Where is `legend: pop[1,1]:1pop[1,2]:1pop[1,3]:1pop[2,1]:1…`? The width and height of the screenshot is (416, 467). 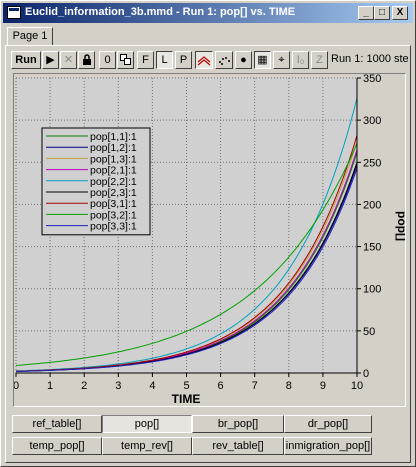
legend: pop[1,1]:1pop[1,2]:1pop[1,3]:1pop[2,1]:1… is located at coordinates (96, 181).